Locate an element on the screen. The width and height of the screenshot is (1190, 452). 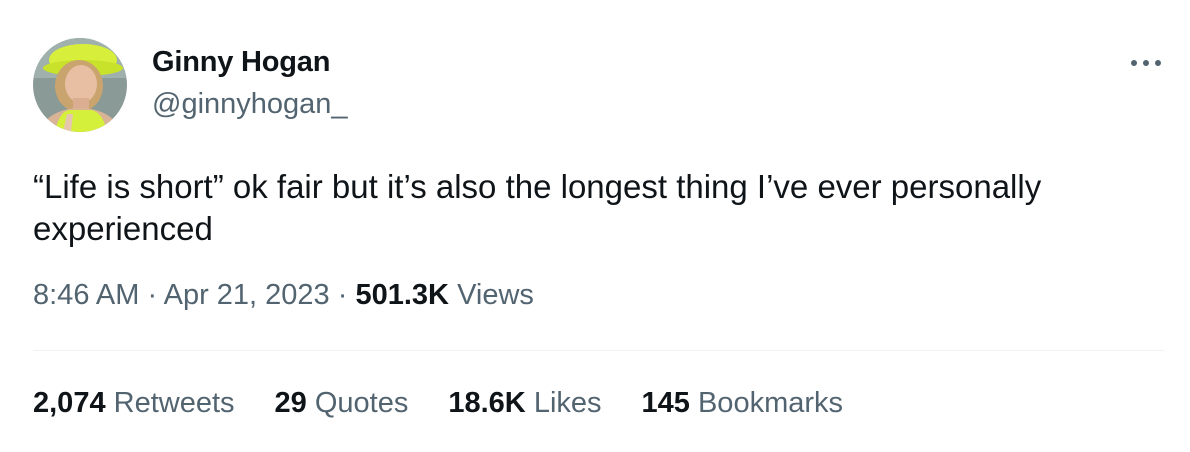
bookmarks-label: Bookmarks is located at coordinates (770, 403).